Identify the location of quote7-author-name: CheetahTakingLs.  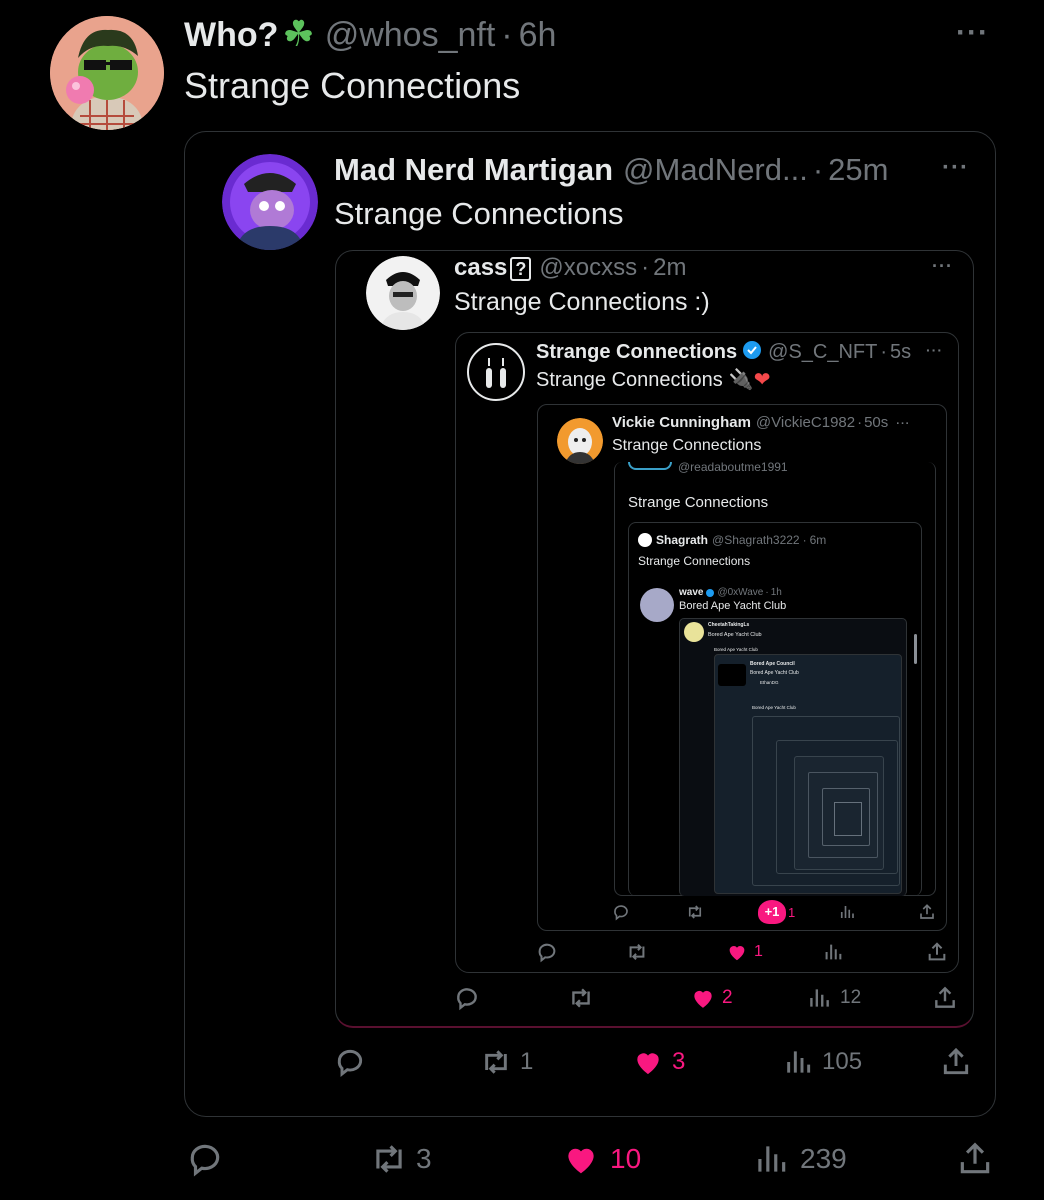
(728, 625).